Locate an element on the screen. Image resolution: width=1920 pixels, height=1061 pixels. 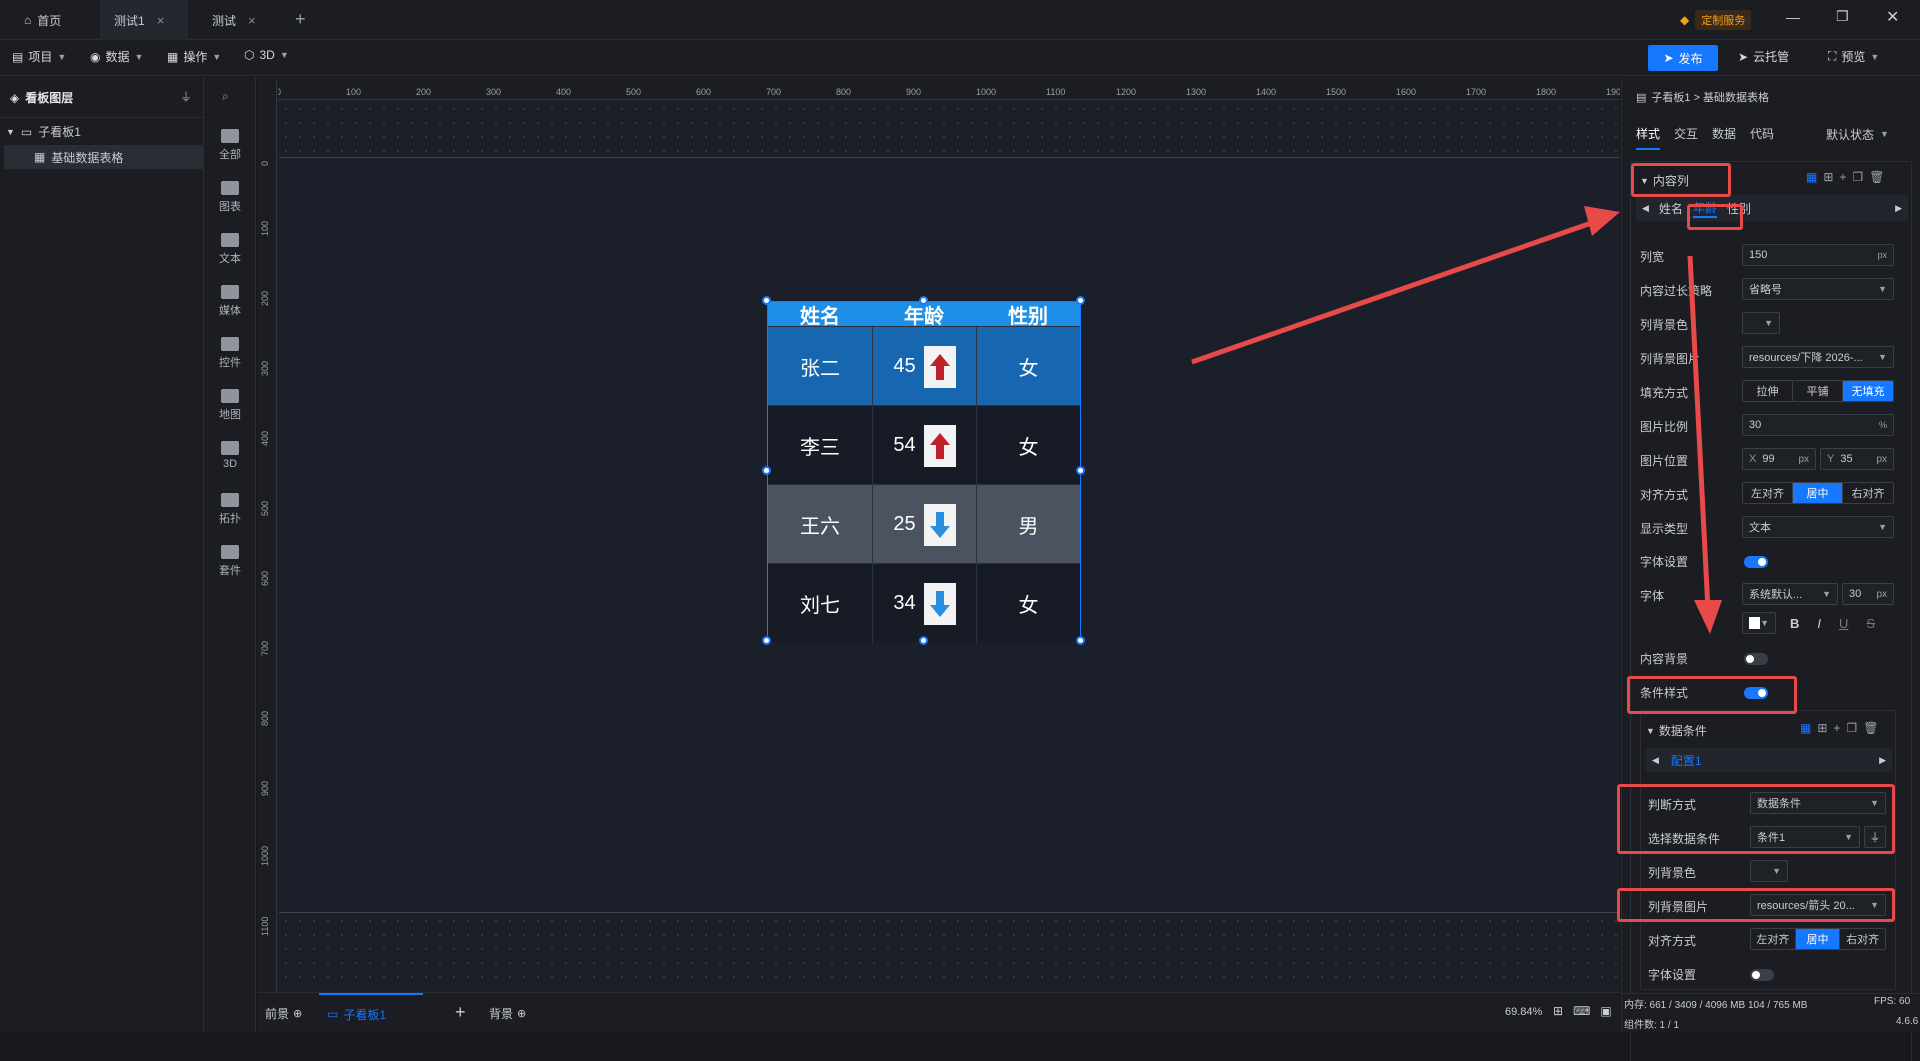
tab-data: 数据 is located at coordinates (1724, 137).